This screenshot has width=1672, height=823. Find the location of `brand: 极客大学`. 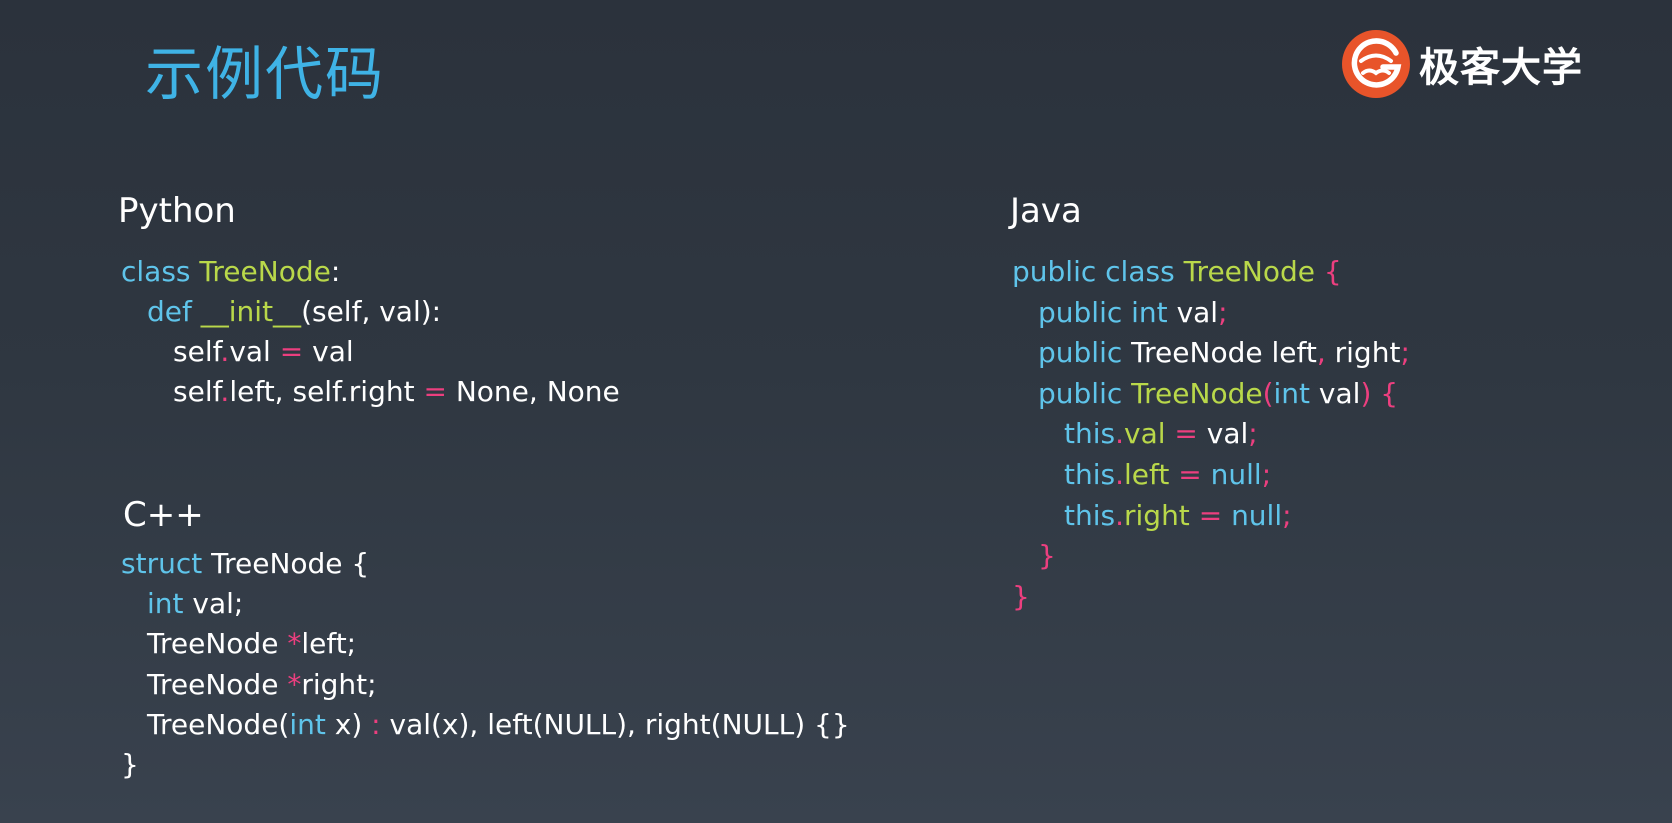

brand: 极客大学 is located at coordinates (1462, 64).